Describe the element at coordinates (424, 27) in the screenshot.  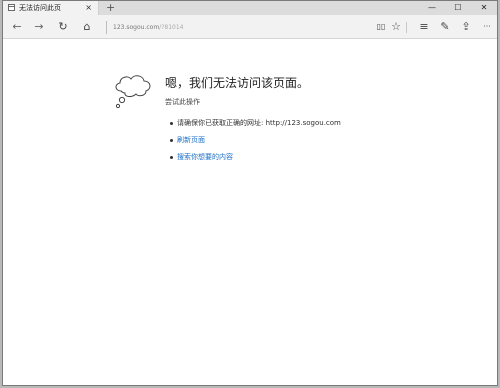
I see `hub-icon: ≡` at that location.